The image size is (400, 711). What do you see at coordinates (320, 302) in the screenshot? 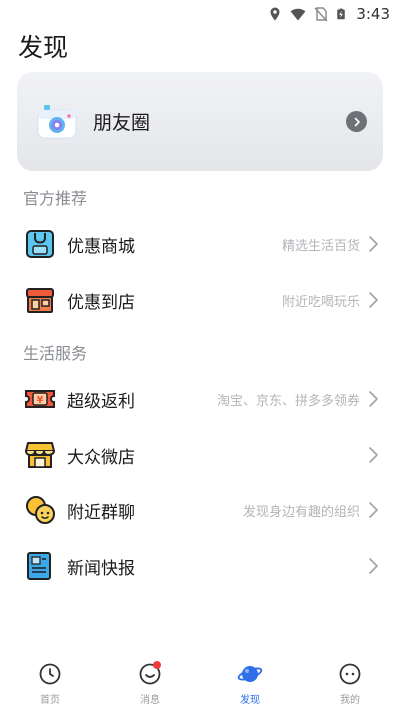
I see `list-item-hint: 附近吃喝玩乐` at bounding box center [320, 302].